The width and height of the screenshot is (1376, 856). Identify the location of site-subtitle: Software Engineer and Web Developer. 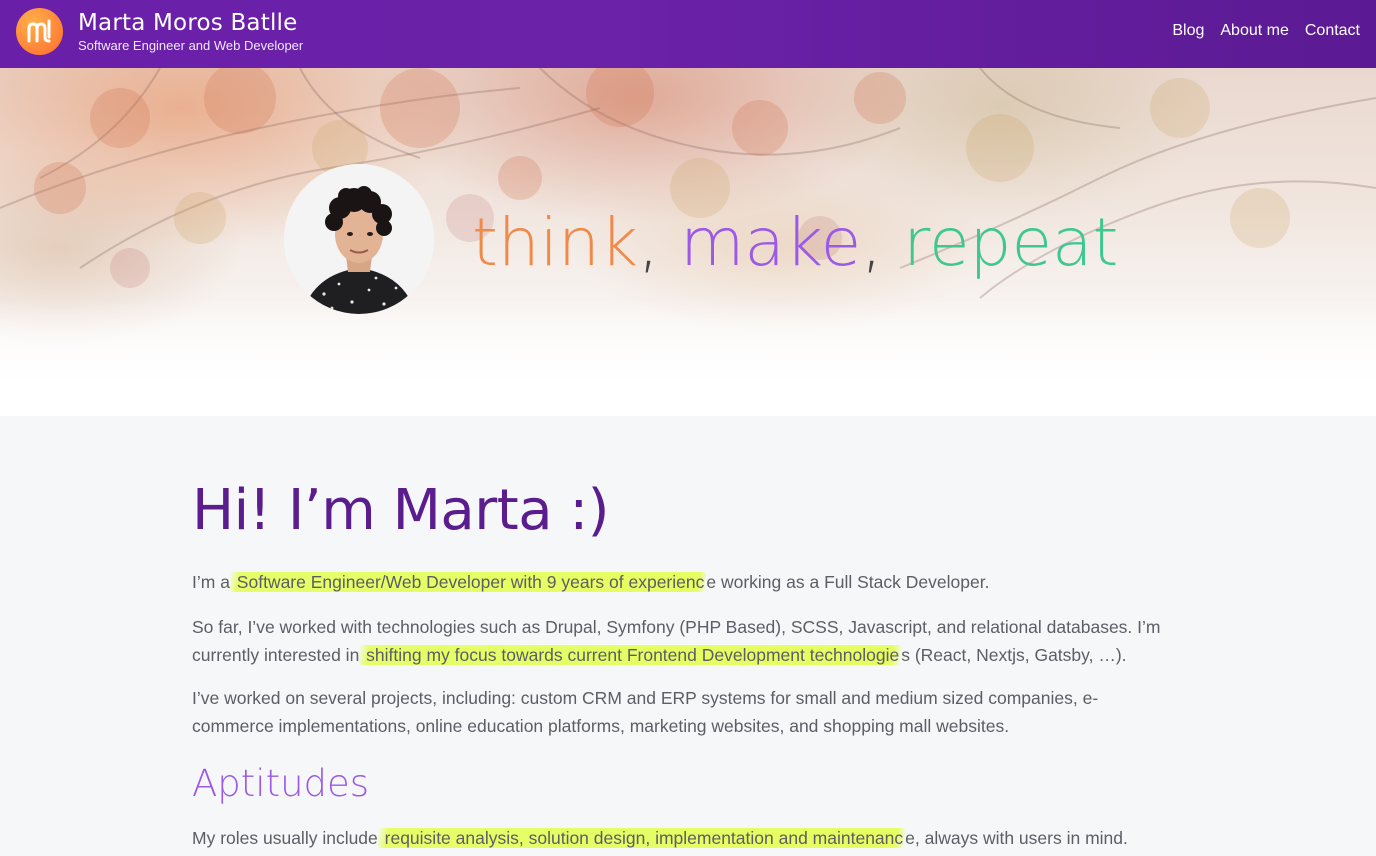
(191, 45).